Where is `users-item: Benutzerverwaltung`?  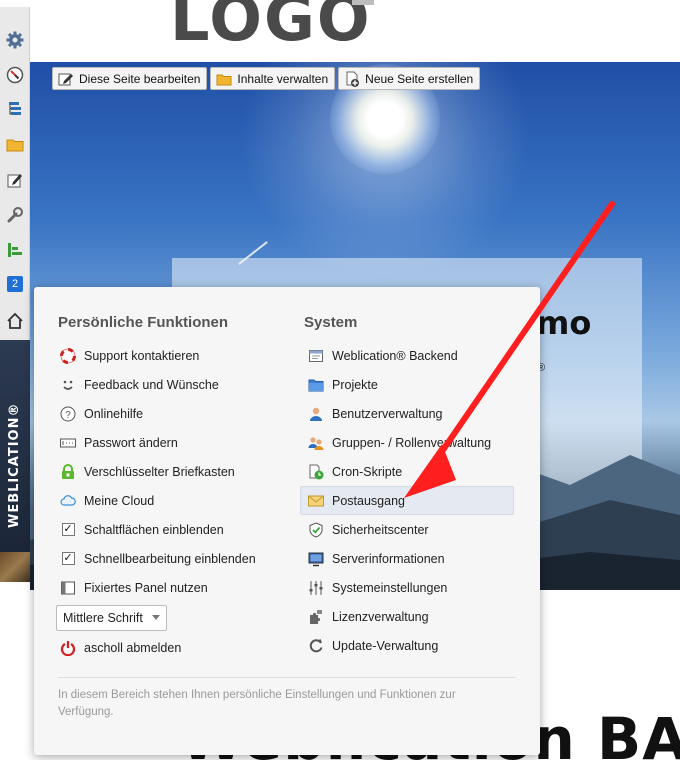 users-item: Benutzerverwaltung is located at coordinates (408, 413).